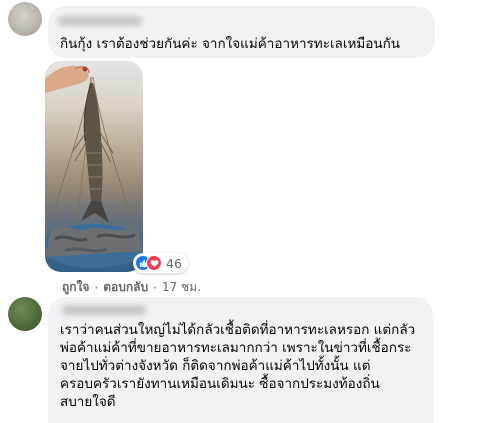 The height and width of the screenshot is (423, 485). I want to click on comment-timestamp: 17 ชม., so click(181, 287).